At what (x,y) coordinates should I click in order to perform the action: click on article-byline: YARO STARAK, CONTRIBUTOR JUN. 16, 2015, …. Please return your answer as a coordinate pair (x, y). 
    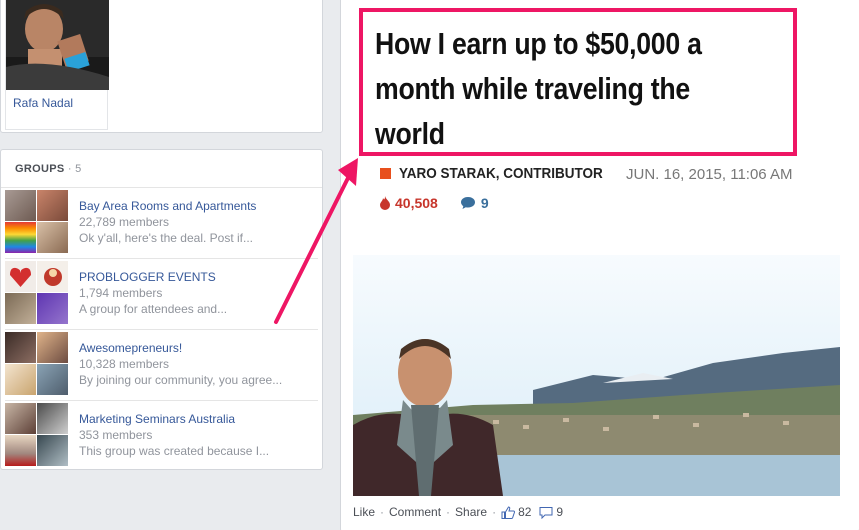
    Looking at the image, I should click on (586, 174).